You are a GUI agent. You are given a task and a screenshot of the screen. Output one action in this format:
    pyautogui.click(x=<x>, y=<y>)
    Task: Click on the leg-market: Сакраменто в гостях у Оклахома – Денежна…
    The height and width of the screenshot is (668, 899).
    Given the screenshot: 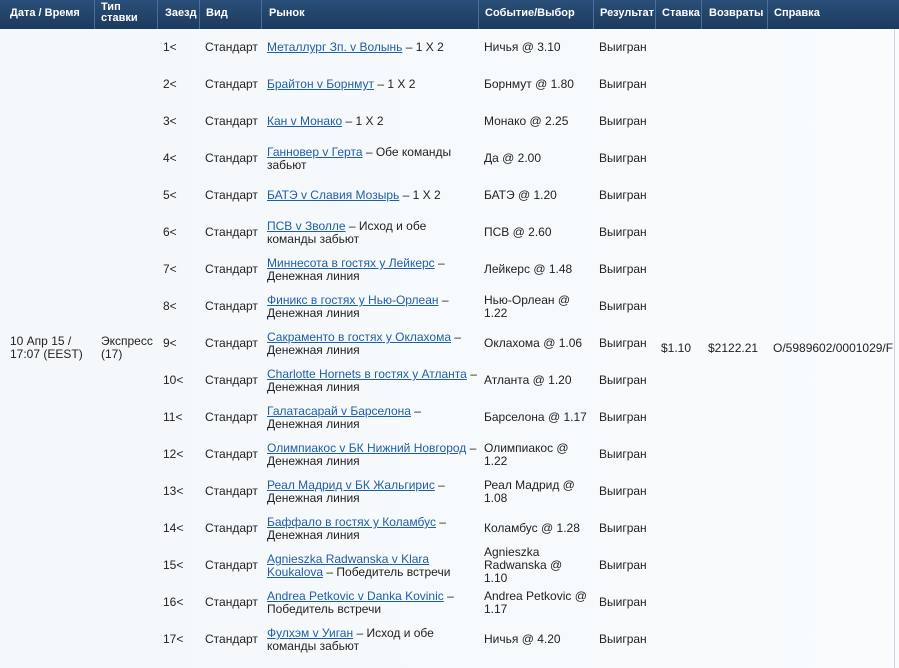 What is the action you would take?
    pyautogui.click(x=372, y=344)
    